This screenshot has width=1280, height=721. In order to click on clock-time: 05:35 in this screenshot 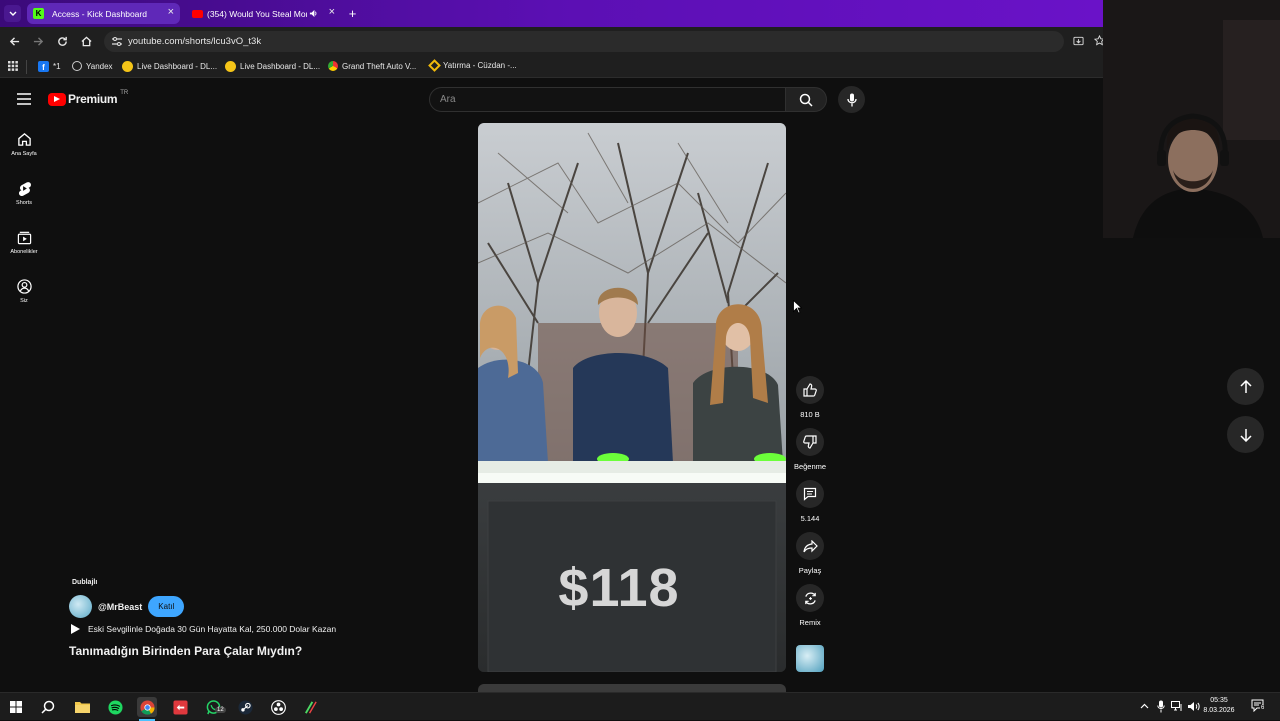, I will do `click(1219, 700)`.